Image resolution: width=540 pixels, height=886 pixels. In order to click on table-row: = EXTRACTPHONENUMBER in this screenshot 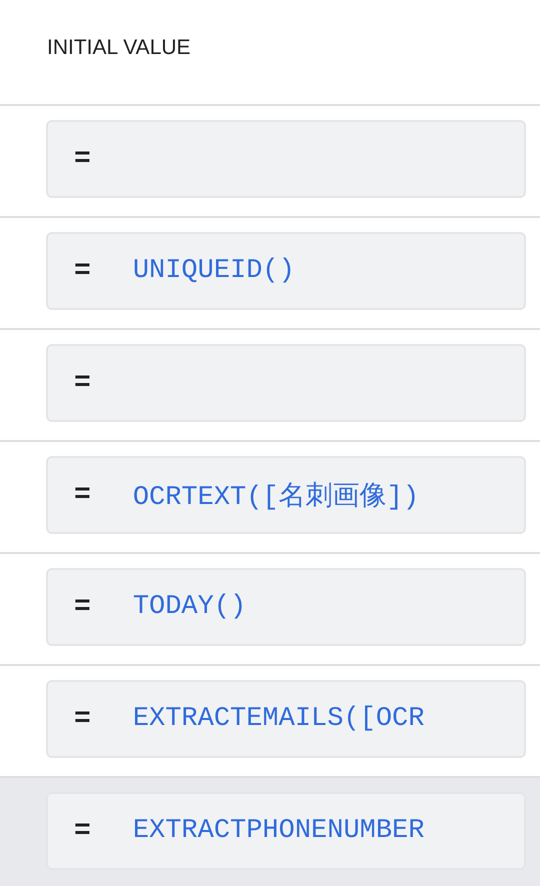, I will do `click(270, 832)`.